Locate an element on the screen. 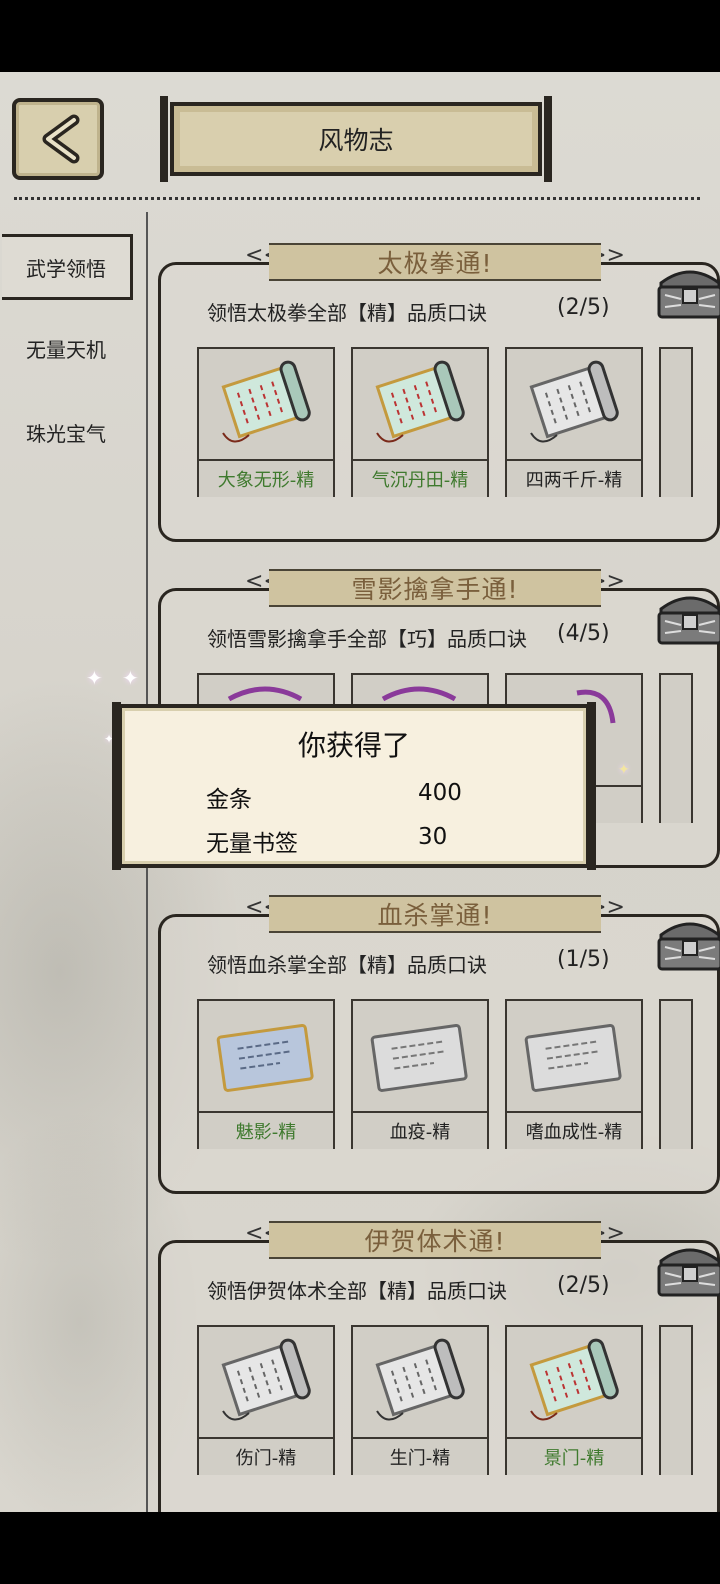 The height and width of the screenshot is (1584, 720). item-slot: 四两千斤-精 is located at coordinates (574, 422).